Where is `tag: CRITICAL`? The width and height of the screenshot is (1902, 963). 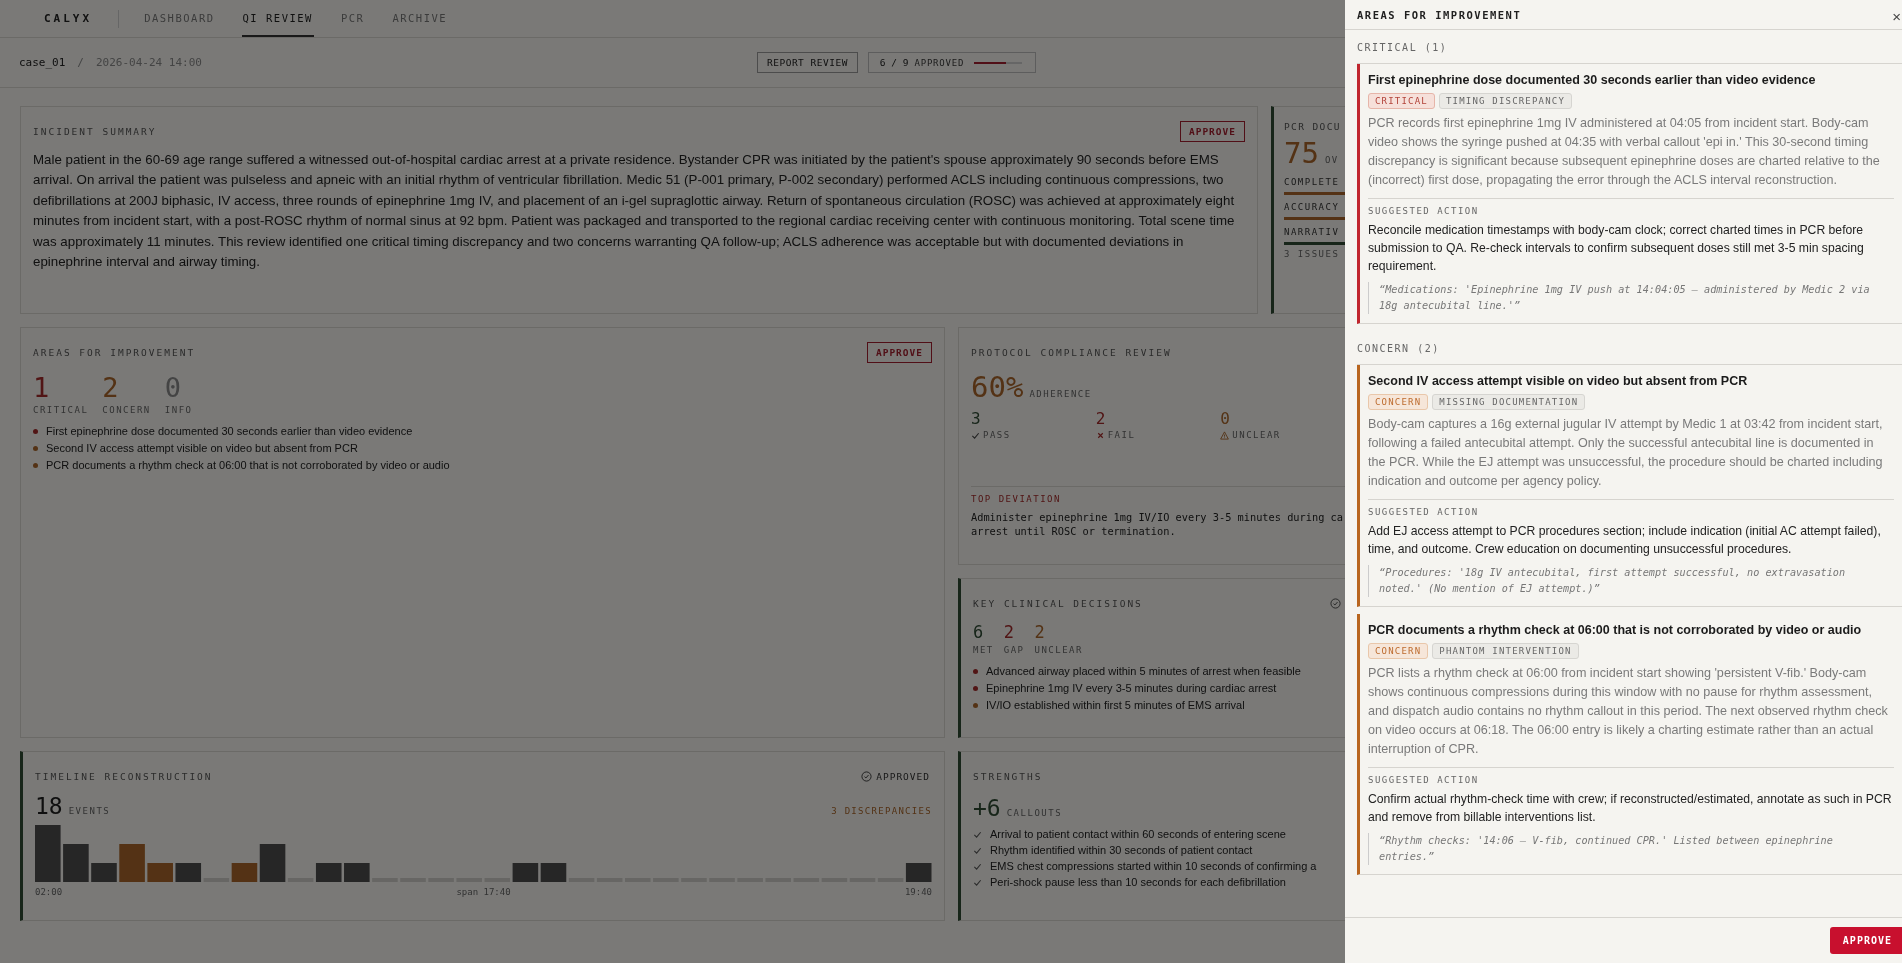 tag: CRITICAL is located at coordinates (1401, 101).